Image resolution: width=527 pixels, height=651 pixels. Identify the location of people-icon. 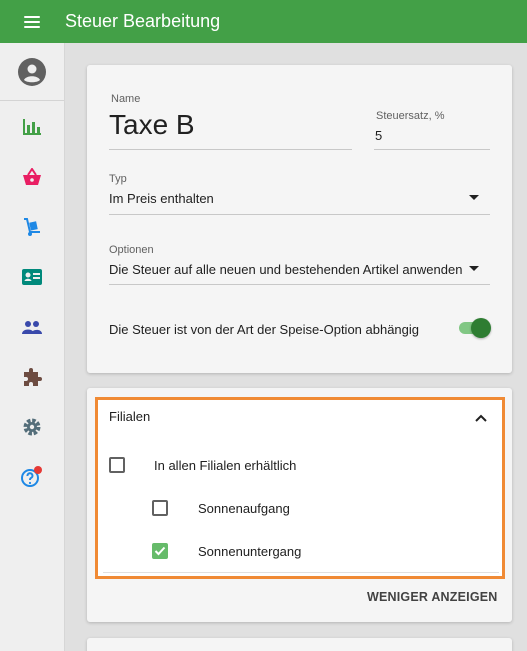
(32, 327).